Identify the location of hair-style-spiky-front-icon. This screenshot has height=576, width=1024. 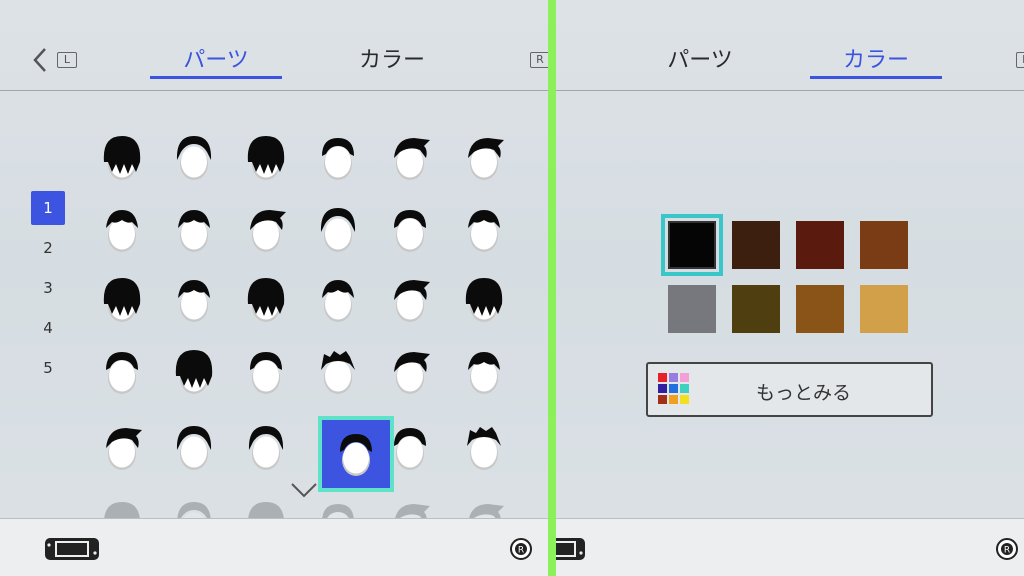
(410, 300).